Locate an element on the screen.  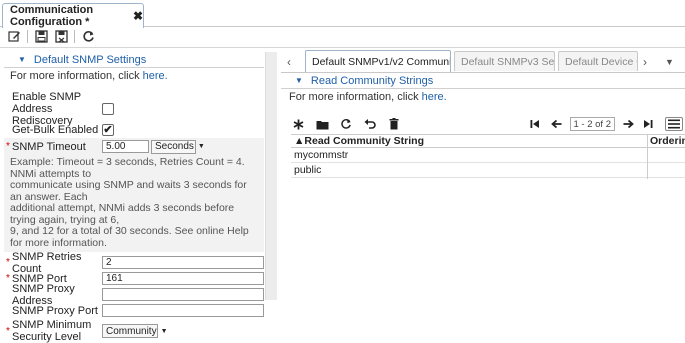
left-panel-scrollbar is located at coordinates (271, 176).